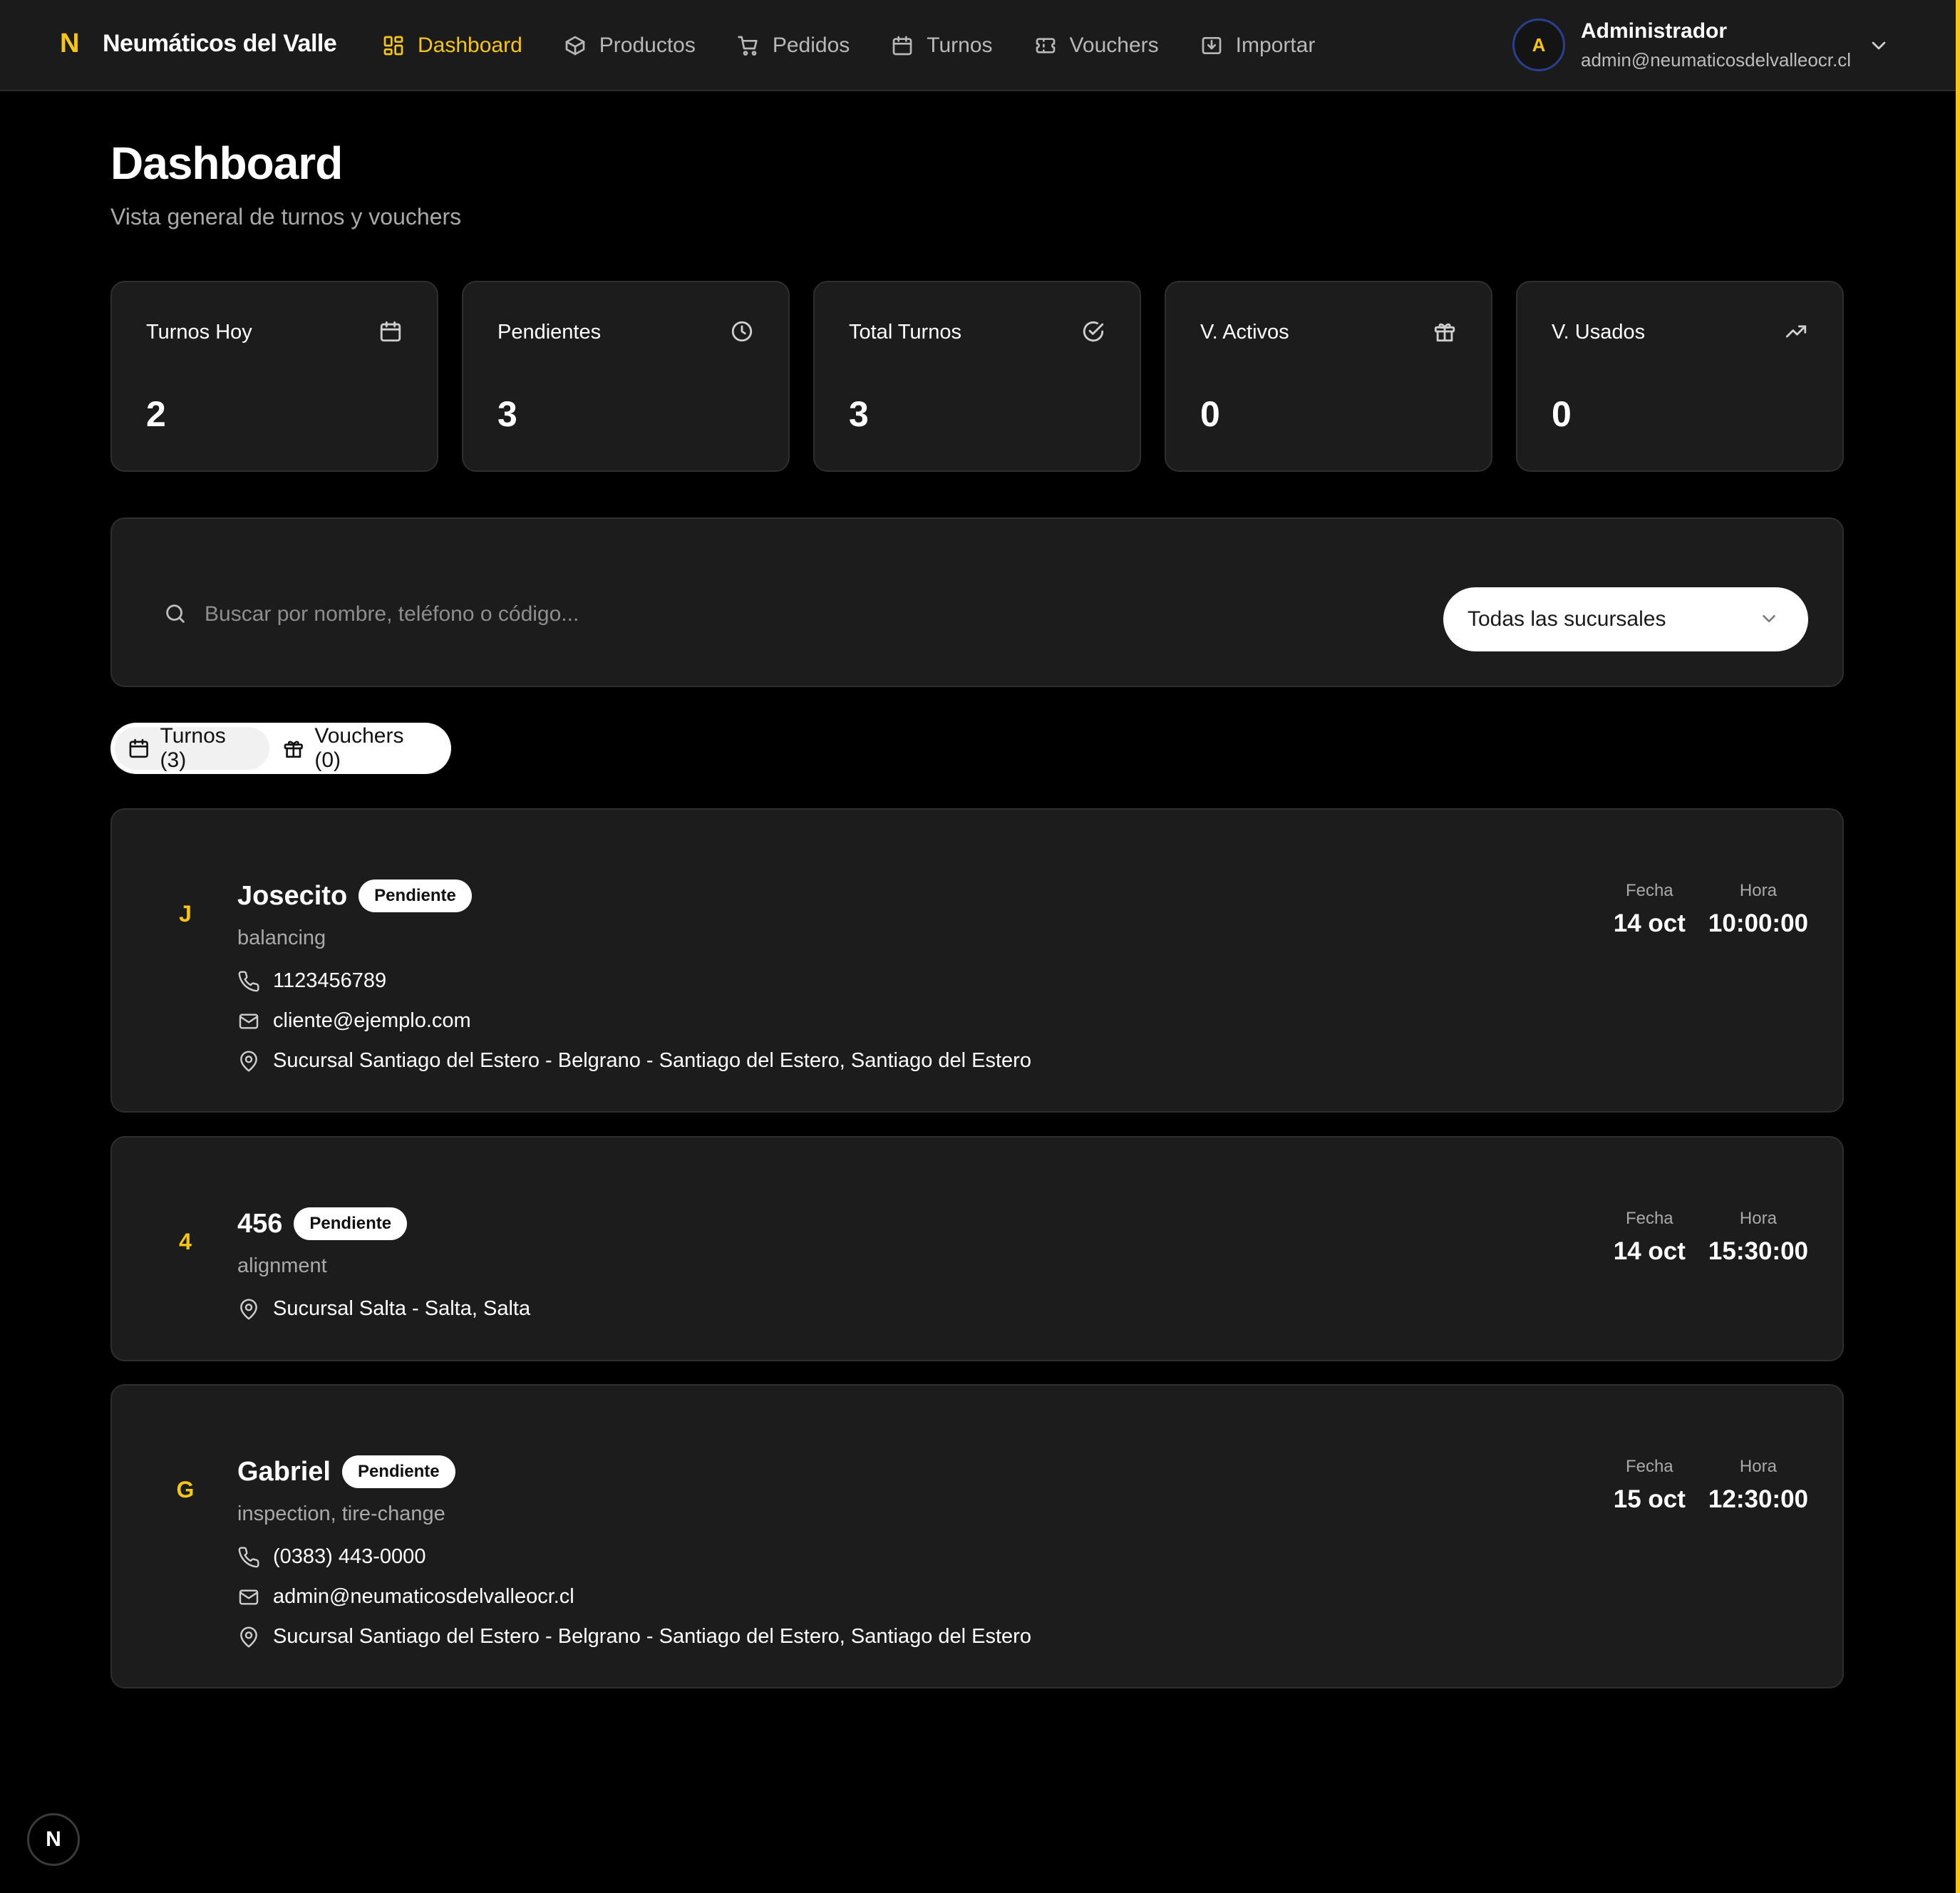 The height and width of the screenshot is (1893, 1960). I want to click on tab-vouchers: Vouchers (0), so click(358, 748).